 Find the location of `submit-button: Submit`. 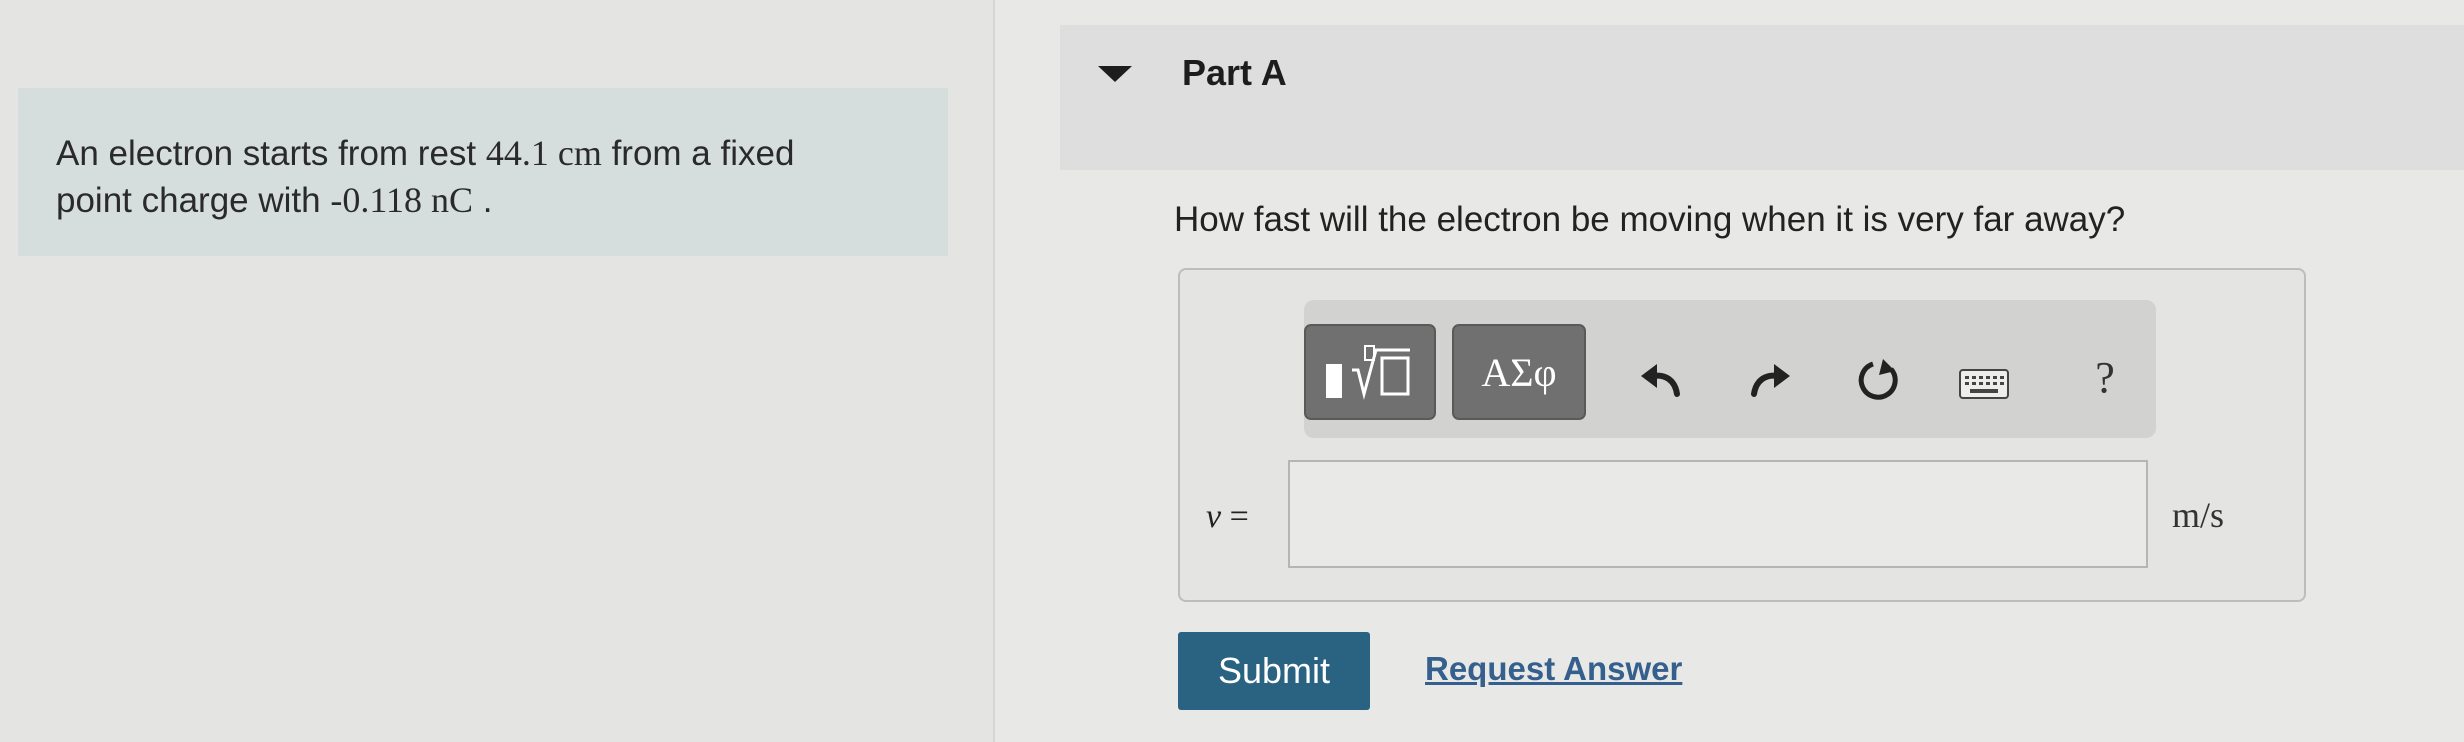

submit-button: Submit is located at coordinates (1274, 671).